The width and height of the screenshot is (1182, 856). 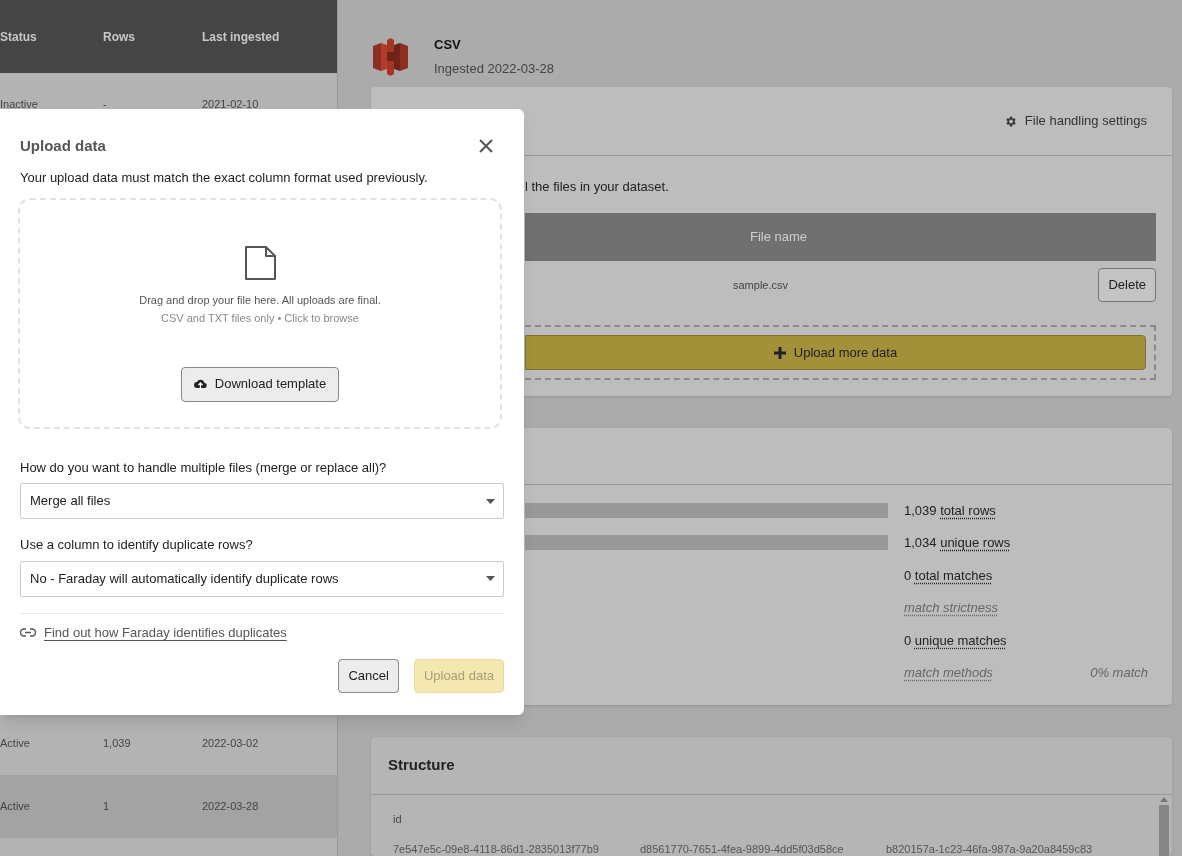 What do you see at coordinates (496, 848) in the screenshot?
I see `table-cell-text: 7e547e5c-09e8-4118-86d1-2835013f77b9` at bounding box center [496, 848].